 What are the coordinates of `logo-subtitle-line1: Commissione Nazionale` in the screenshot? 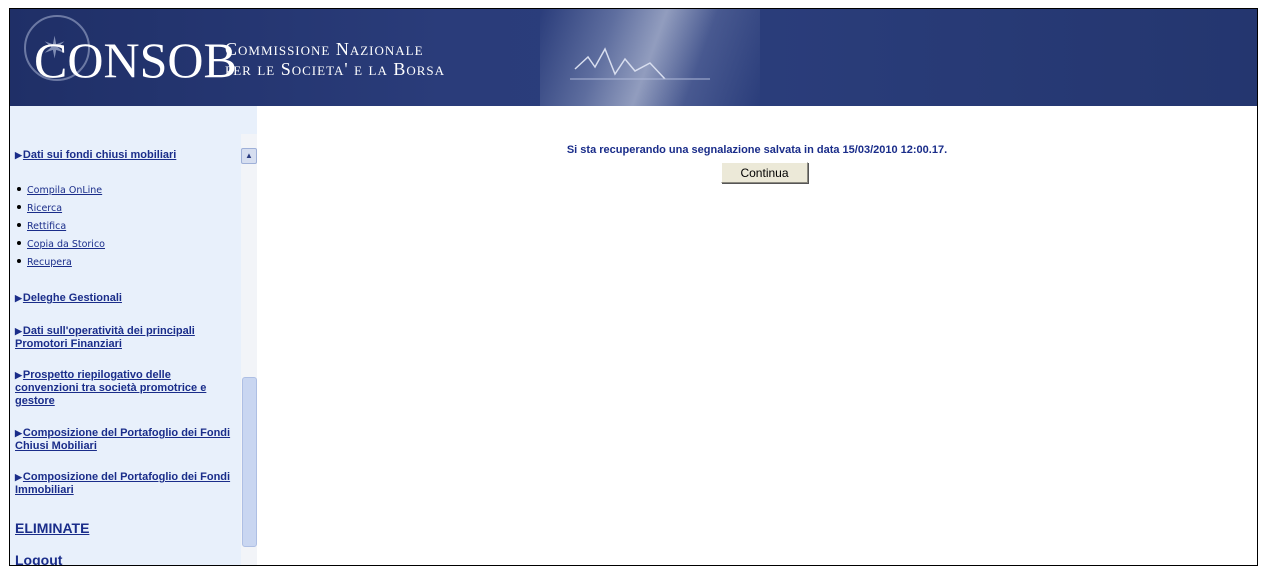 It's located at (324, 49).